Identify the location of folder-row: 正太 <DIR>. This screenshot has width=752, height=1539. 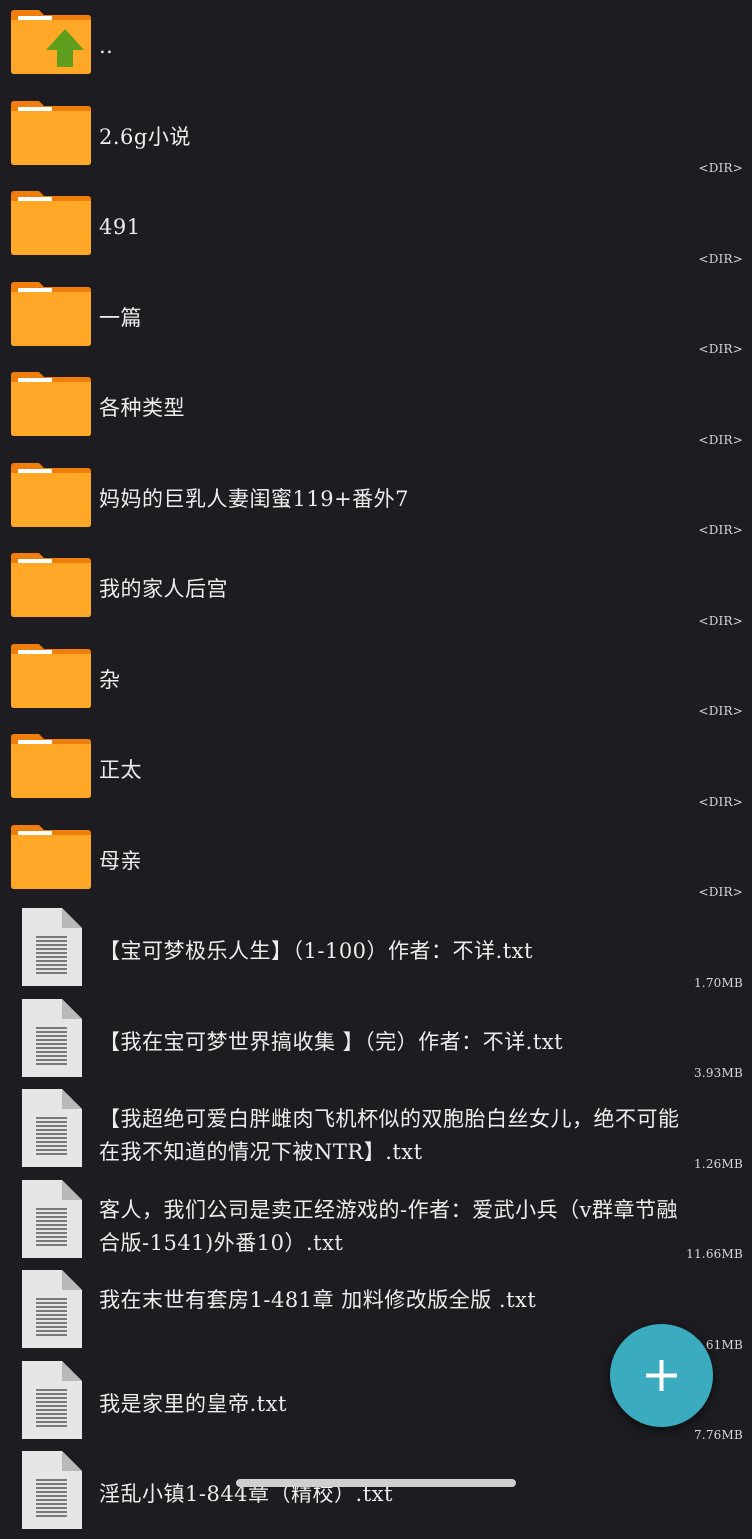
(376, 769).